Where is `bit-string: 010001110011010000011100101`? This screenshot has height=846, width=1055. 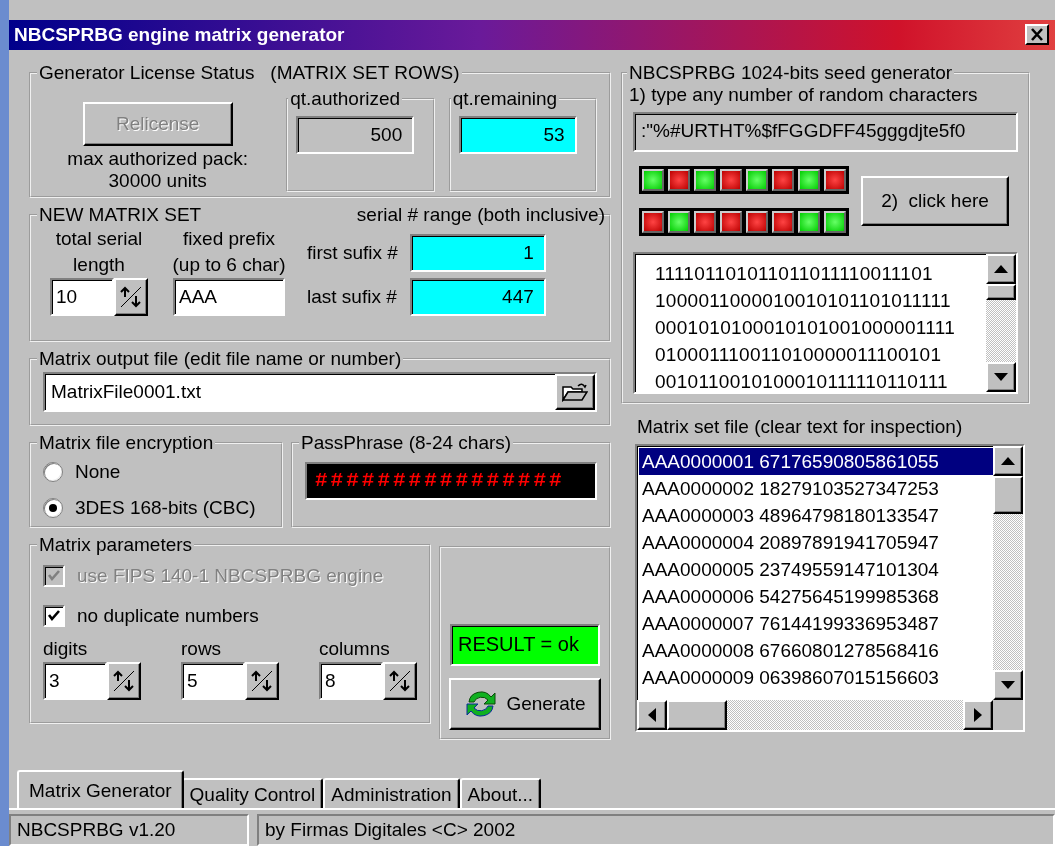
bit-string: 010001110011010000011100101 is located at coordinates (799, 354).